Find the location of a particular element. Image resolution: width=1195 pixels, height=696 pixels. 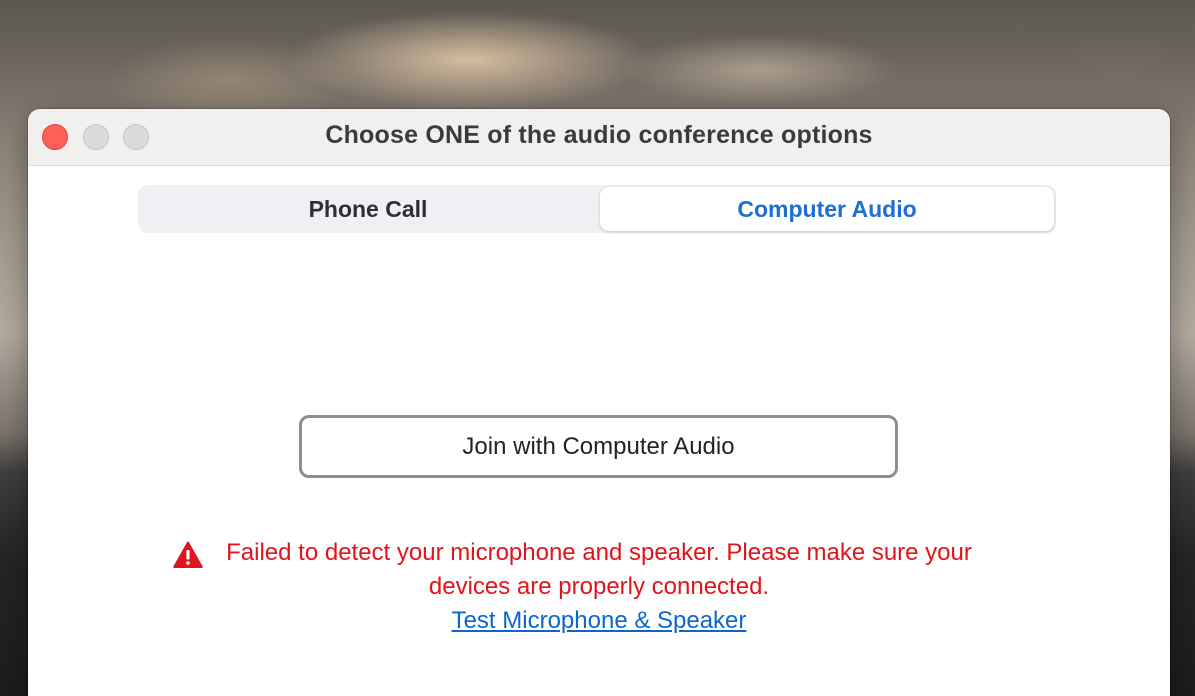

warning-icon is located at coordinates (188, 554).